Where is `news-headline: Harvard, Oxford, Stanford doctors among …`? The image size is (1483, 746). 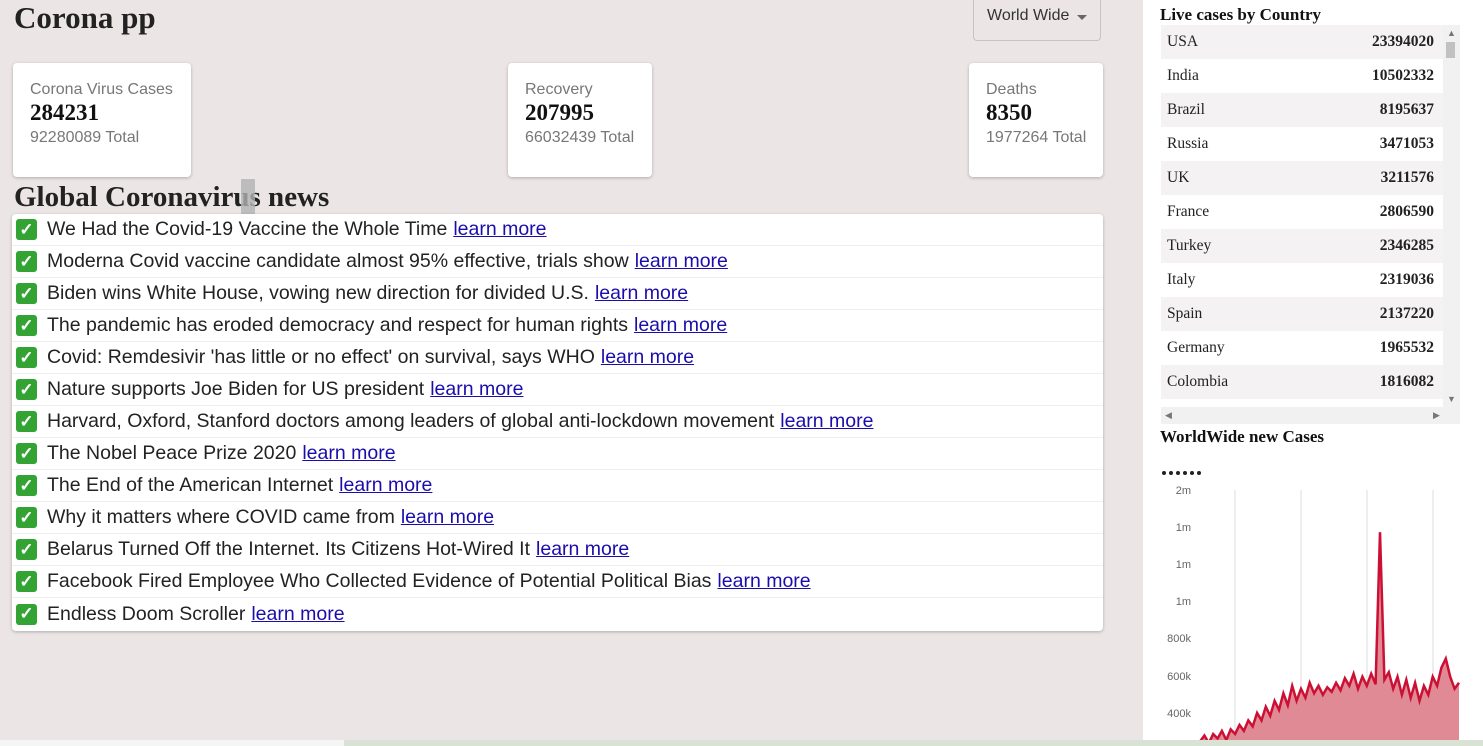 news-headline: Harvard, Oxford, Stanford doctors among … is located at coordinates (411, 421).